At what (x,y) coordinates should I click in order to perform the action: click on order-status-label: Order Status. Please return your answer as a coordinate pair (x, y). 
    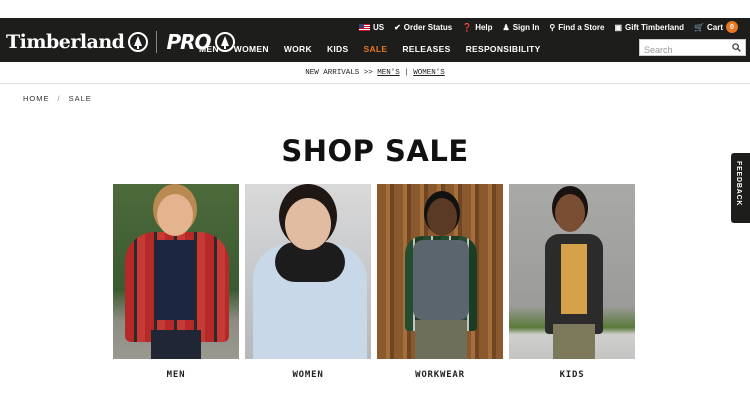
    Looking at the image, I should click on (428, 27).